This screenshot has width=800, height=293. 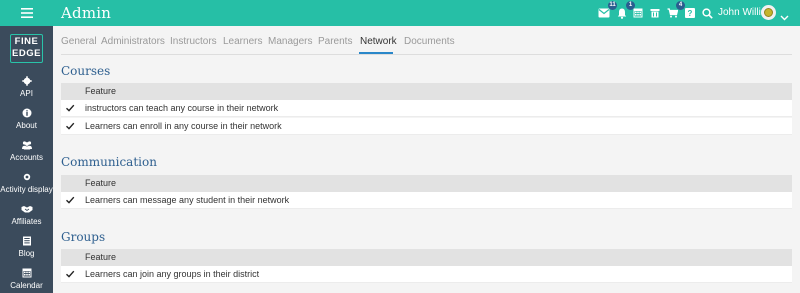 What do you see at coordinates (426, 54) in the screenshot?
I see `tab-divider` at bounding box center [426, 54].